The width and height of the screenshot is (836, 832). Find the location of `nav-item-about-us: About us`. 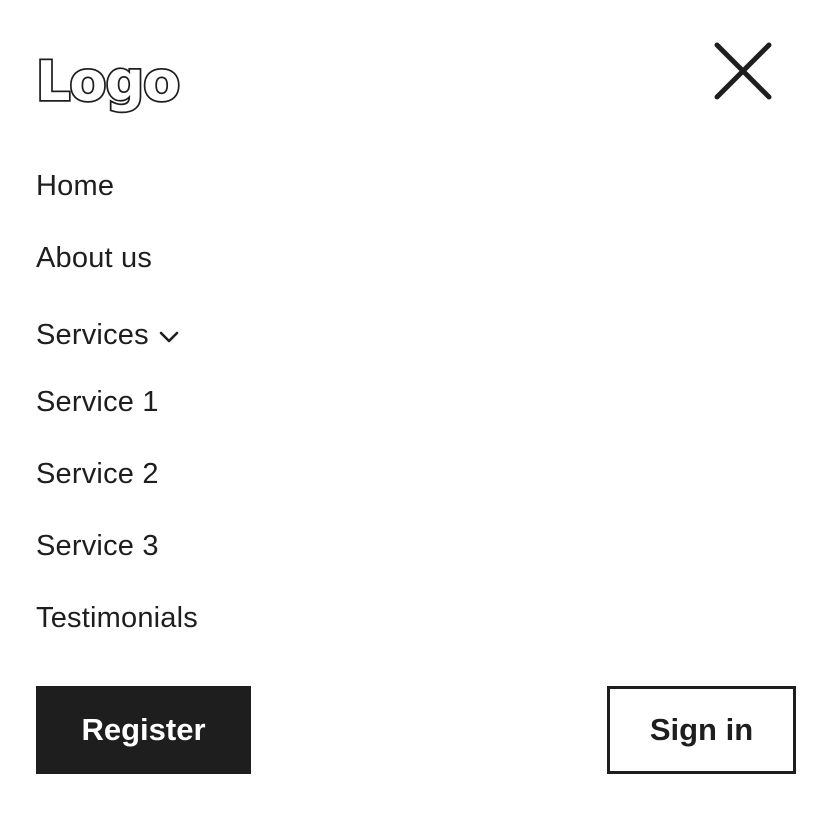

nav-item-about-us: About us is located at coordinates (94, 258).